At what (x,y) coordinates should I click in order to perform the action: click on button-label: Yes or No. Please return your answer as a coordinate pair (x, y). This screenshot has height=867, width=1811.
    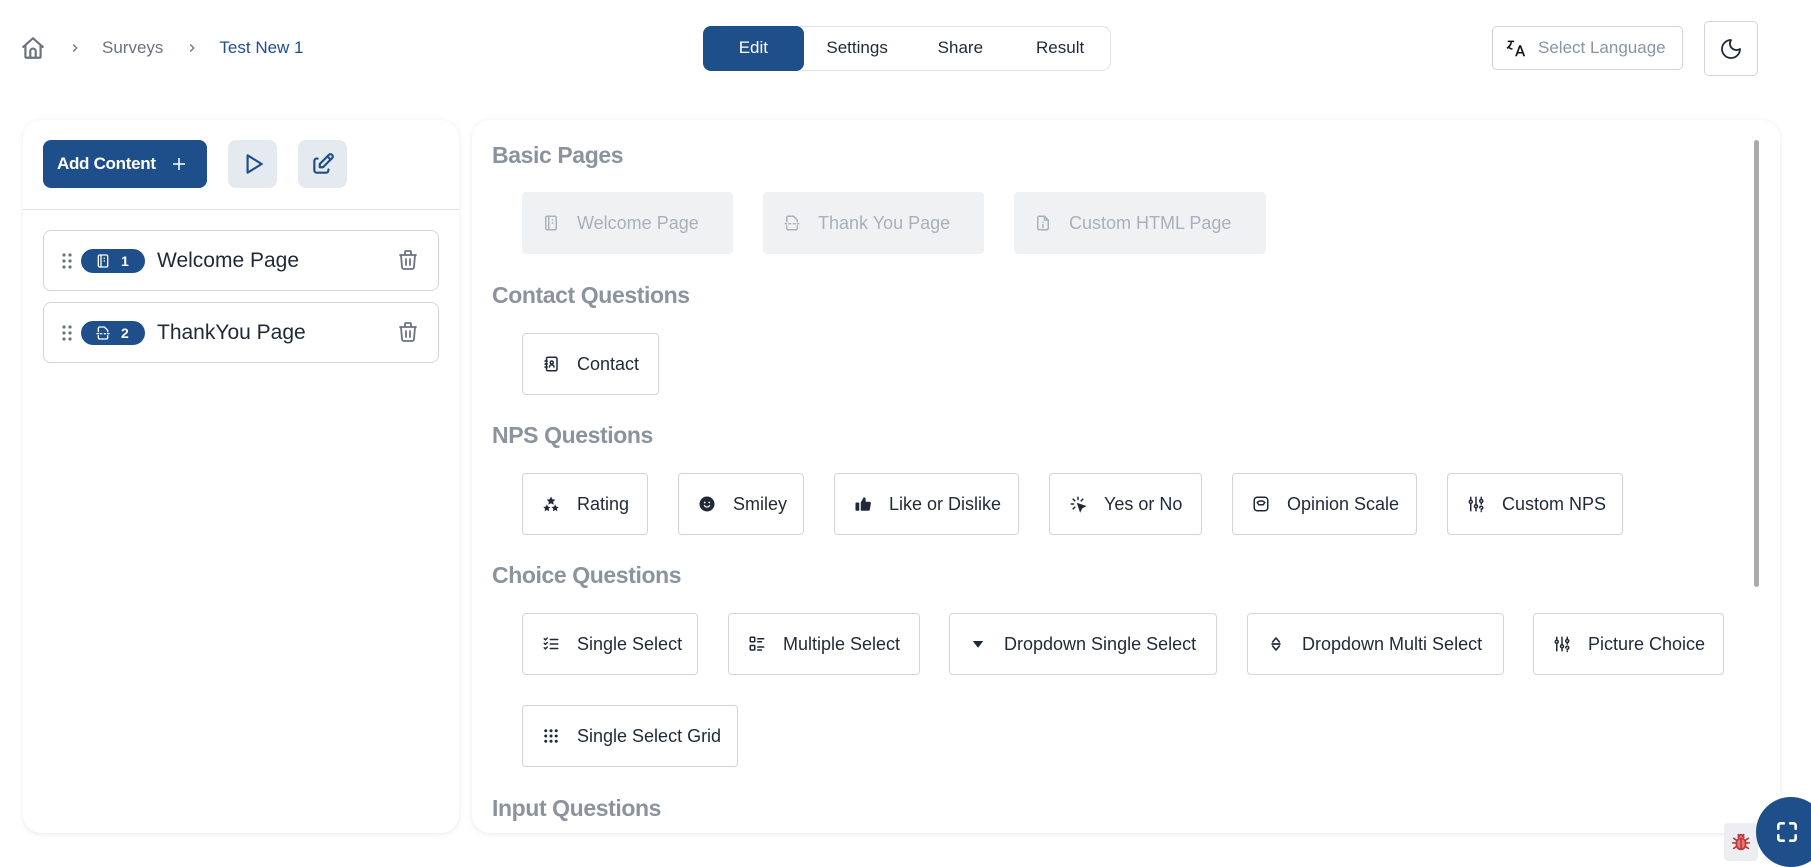
    Looking at the image, I should click on (1143, 503).